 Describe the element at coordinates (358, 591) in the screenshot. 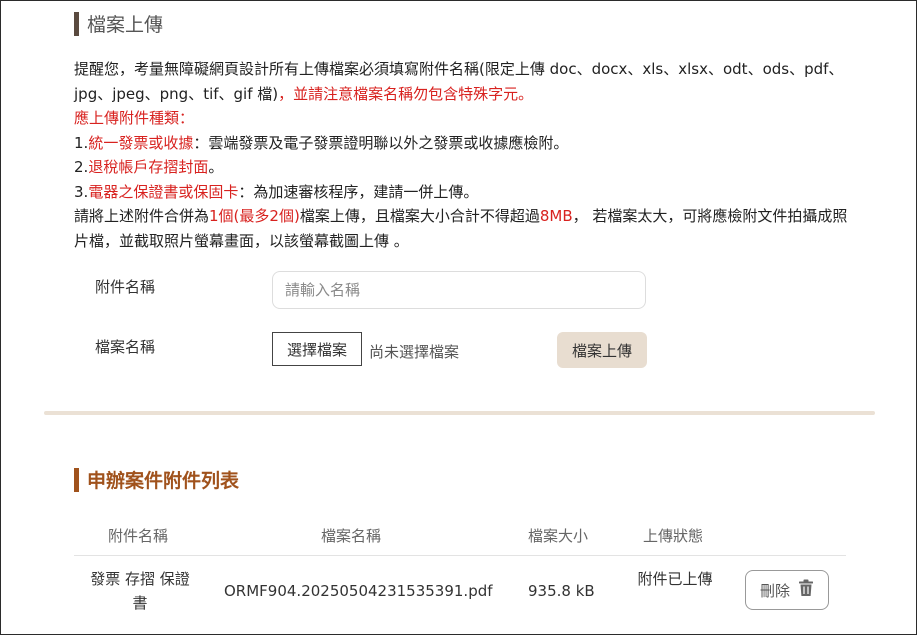

I see `row-file-name: ORMF904.20250504231535391.pdf` at that location.